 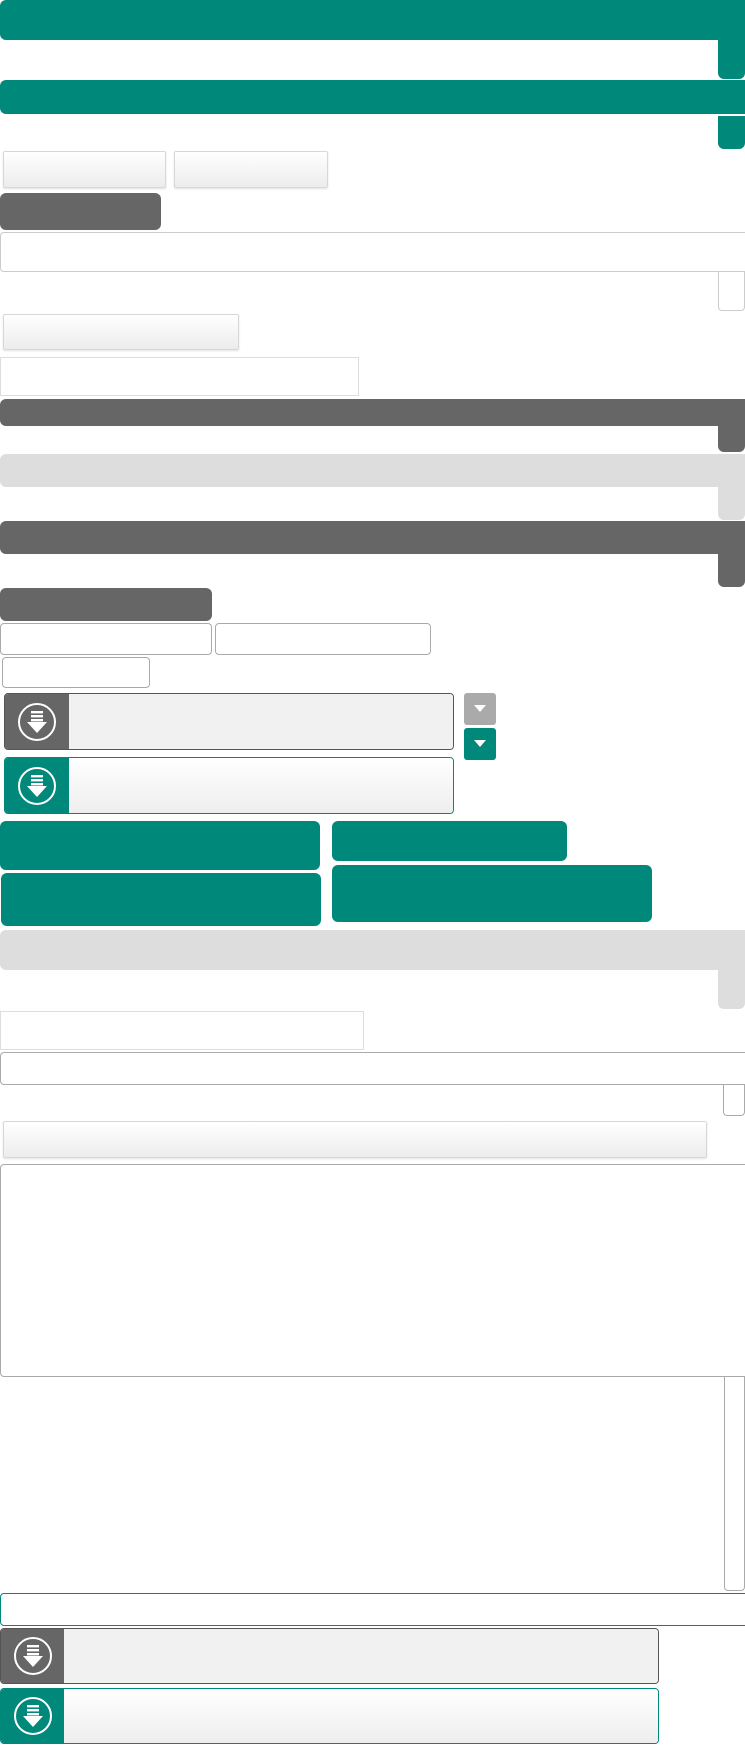 I want to click on field-a, so click(x=182, y=1030).